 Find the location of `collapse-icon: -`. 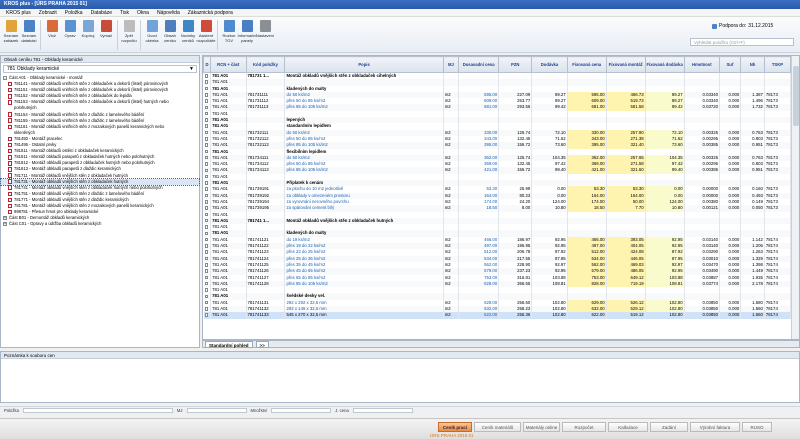

collapse-icon: - is located at coordinates (5, 78).